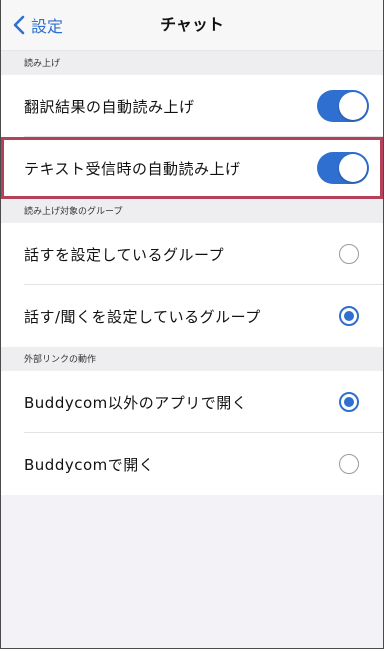 This screenshot has width=386, height=651. Describe the element at coordinates (192, 359) in the screenshot. I see `section-header-external-link: 外部リンクの動作` at that location.